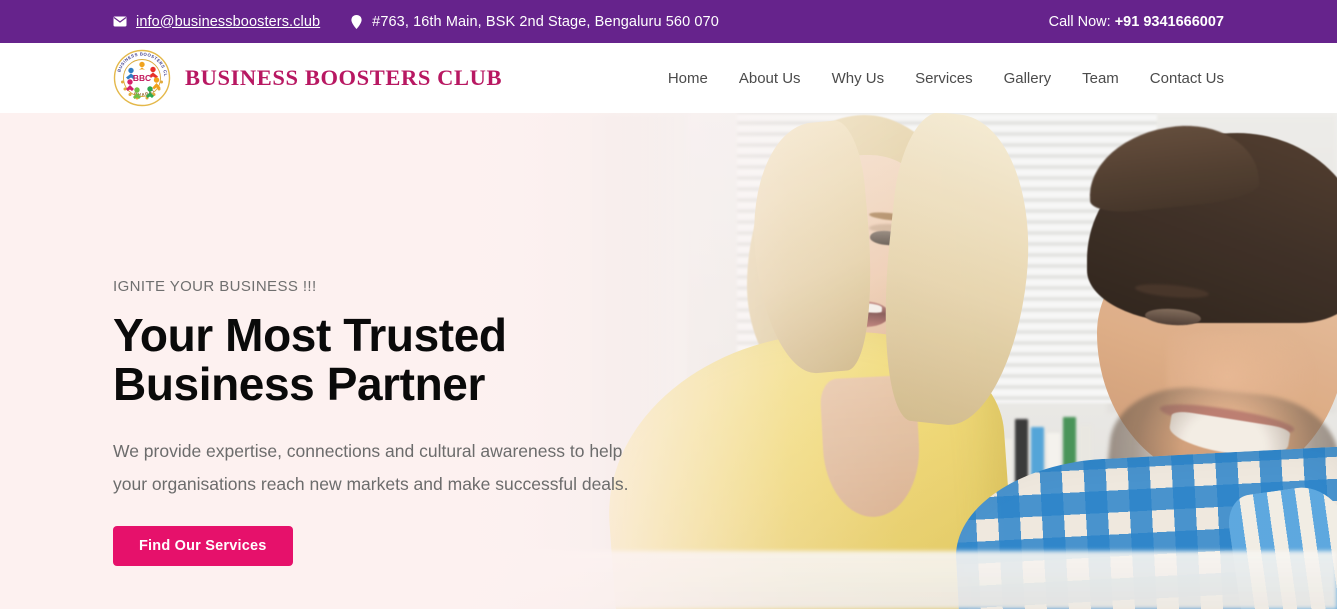  I want to click on envelope-icon, so click(120, 22).